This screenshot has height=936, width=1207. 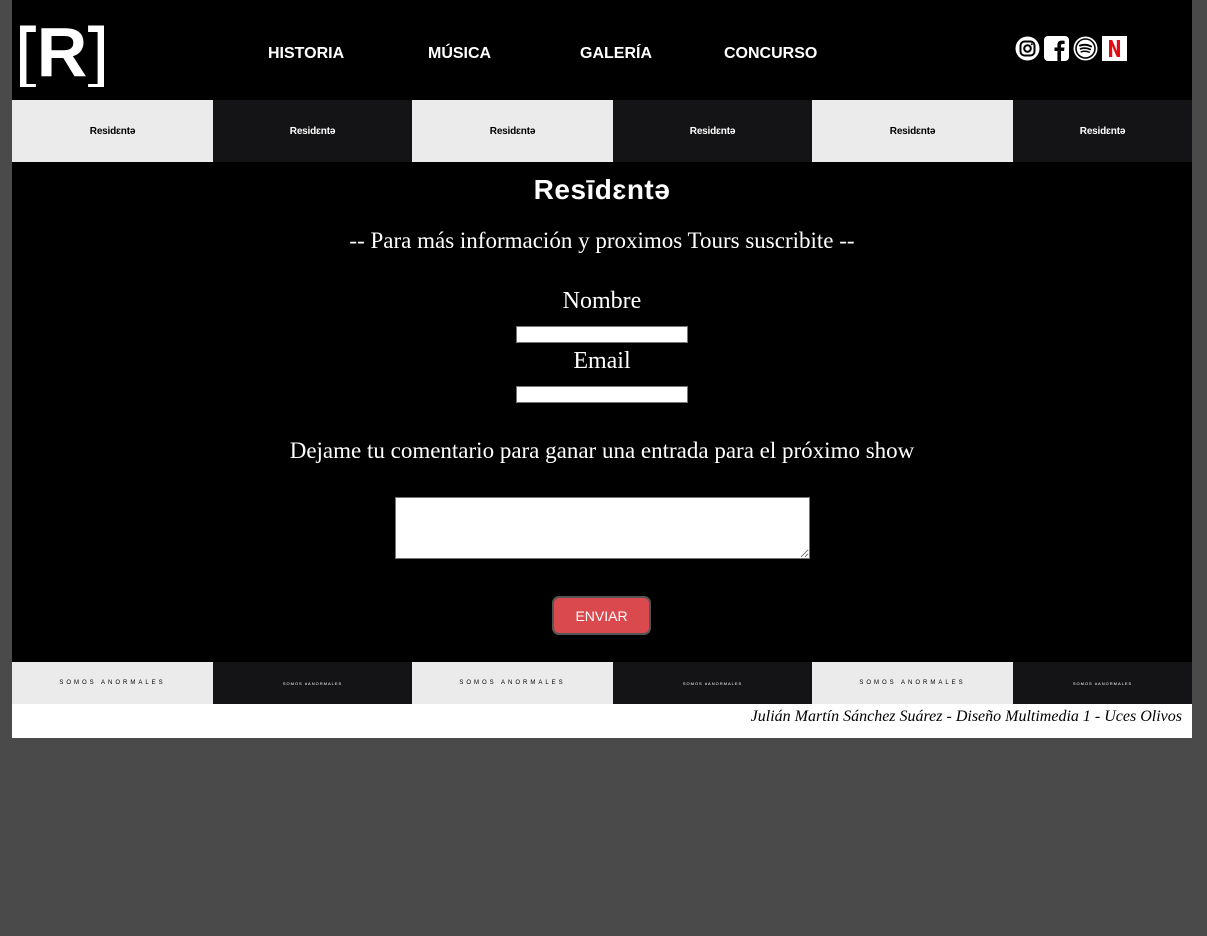 I want to click on submit-button: ENVIAR, so click(x=601, y=615).